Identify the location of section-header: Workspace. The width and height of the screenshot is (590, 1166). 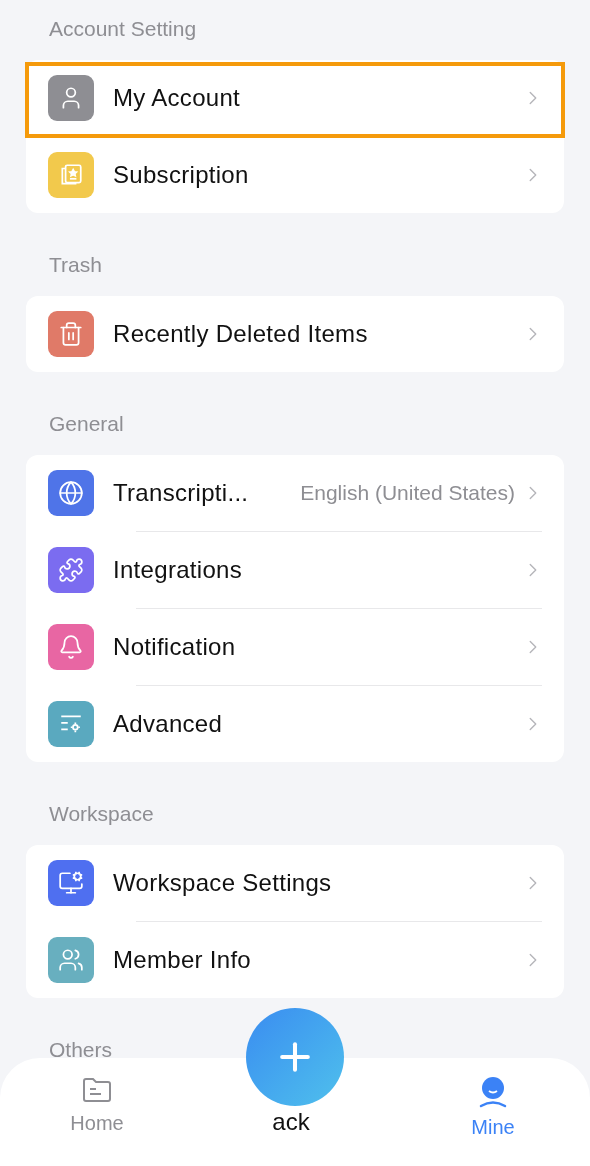
(101, 813).